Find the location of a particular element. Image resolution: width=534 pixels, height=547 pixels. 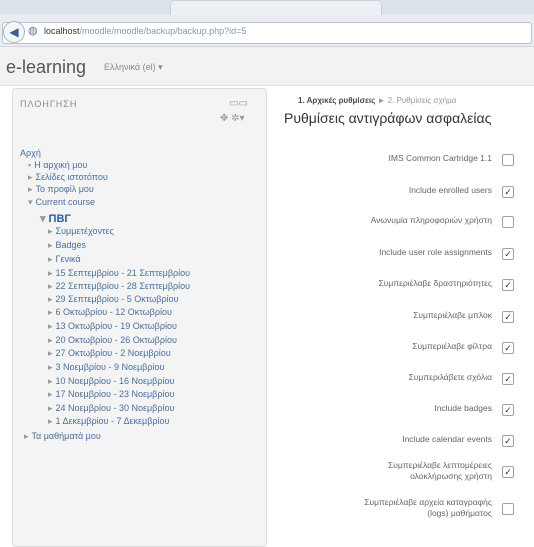

page-info-icon: ◍ is located at coordinates (34, 31).